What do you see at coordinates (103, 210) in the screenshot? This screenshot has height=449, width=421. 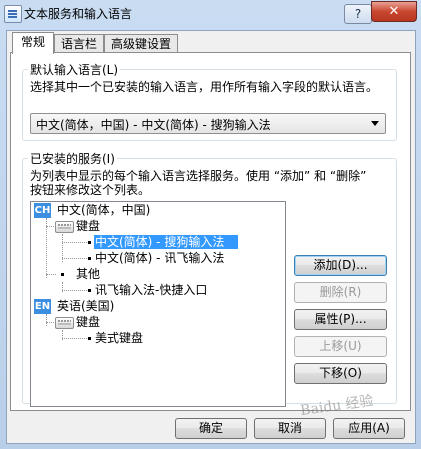 I see `tree-item-chinese-simplified-china: 中文(简体，中国)` at bounding box center [103, 210].